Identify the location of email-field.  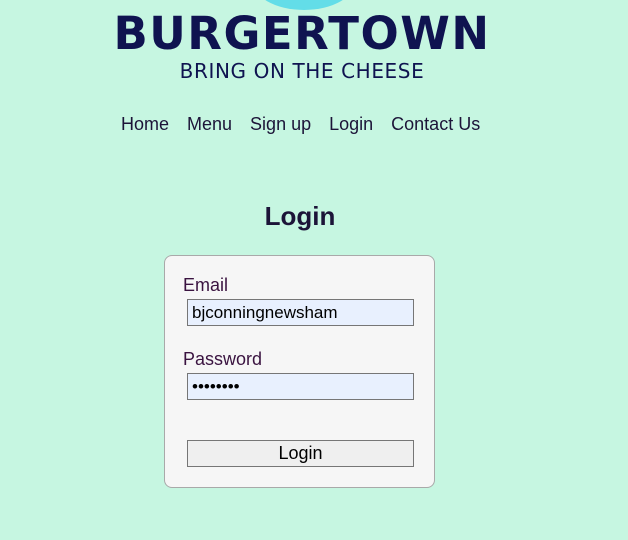
(300, 312).